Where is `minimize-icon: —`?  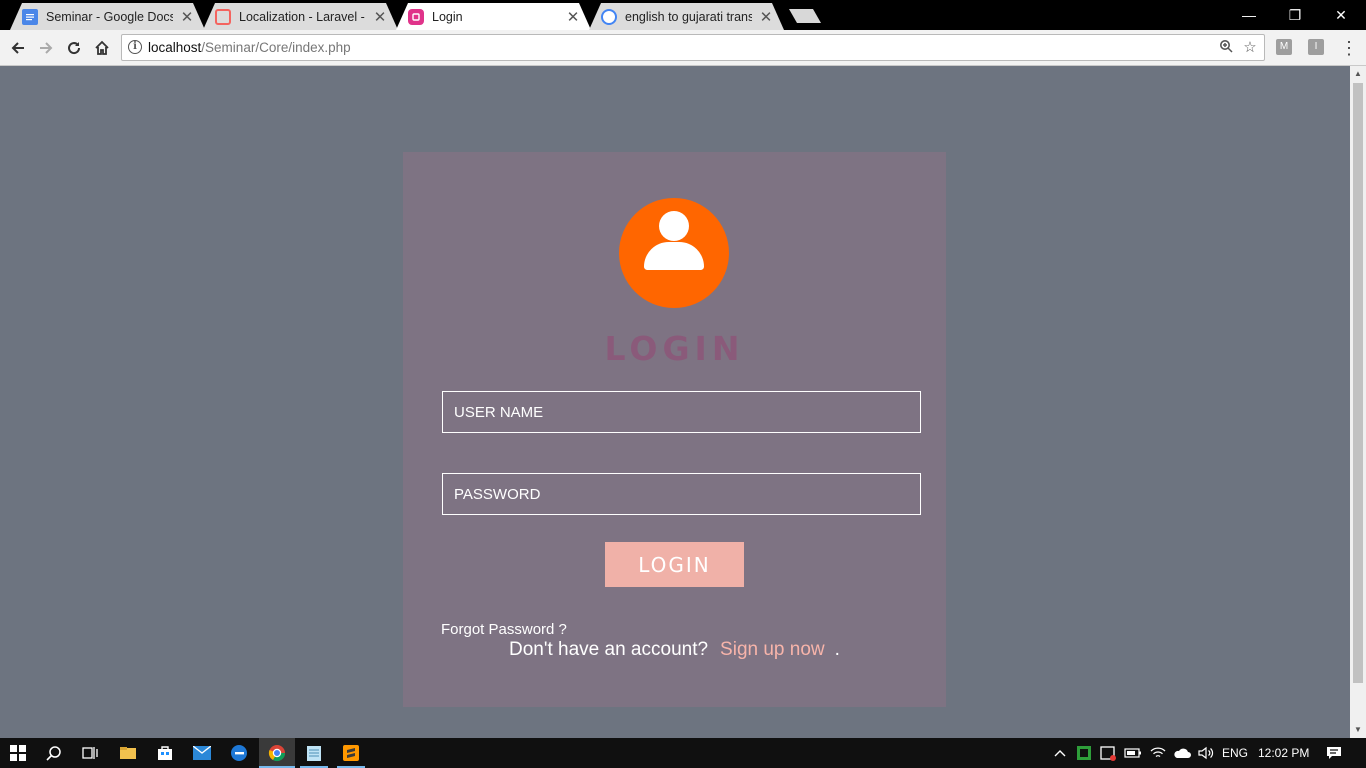 minimize-icon: — is located at coordinates (1249, 15).